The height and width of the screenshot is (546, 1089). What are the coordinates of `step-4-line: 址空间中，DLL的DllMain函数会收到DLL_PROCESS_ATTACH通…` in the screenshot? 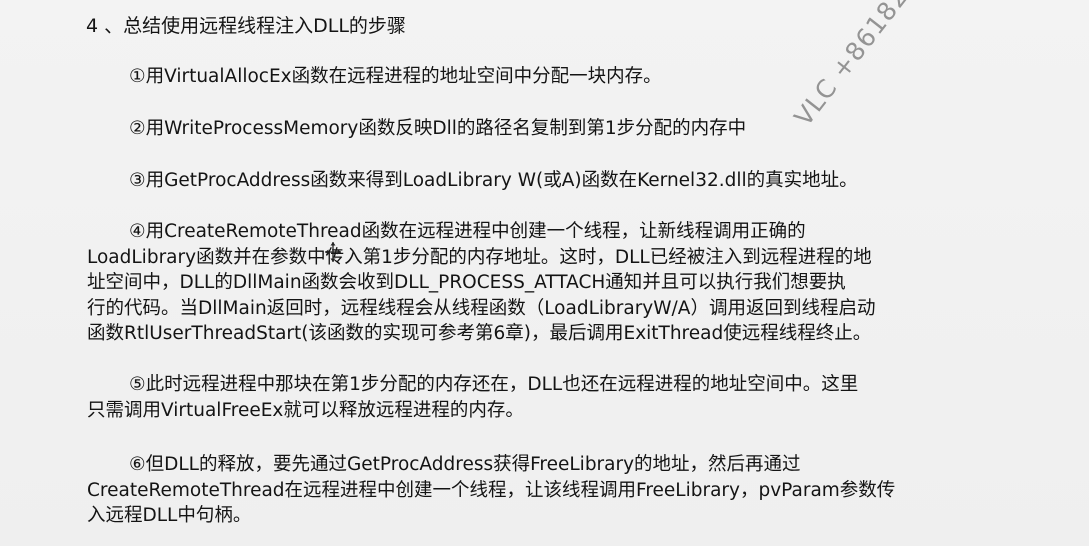 It's located at (466, 282).